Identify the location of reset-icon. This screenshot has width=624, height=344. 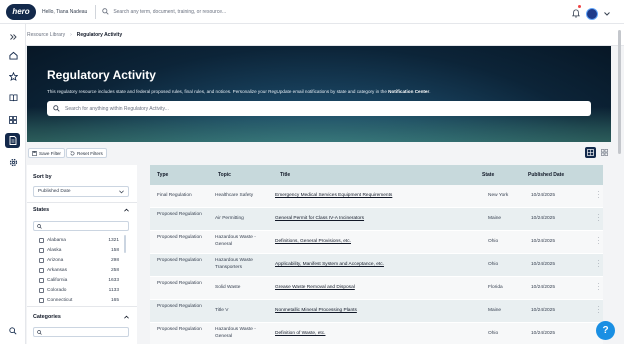
(72, 152).